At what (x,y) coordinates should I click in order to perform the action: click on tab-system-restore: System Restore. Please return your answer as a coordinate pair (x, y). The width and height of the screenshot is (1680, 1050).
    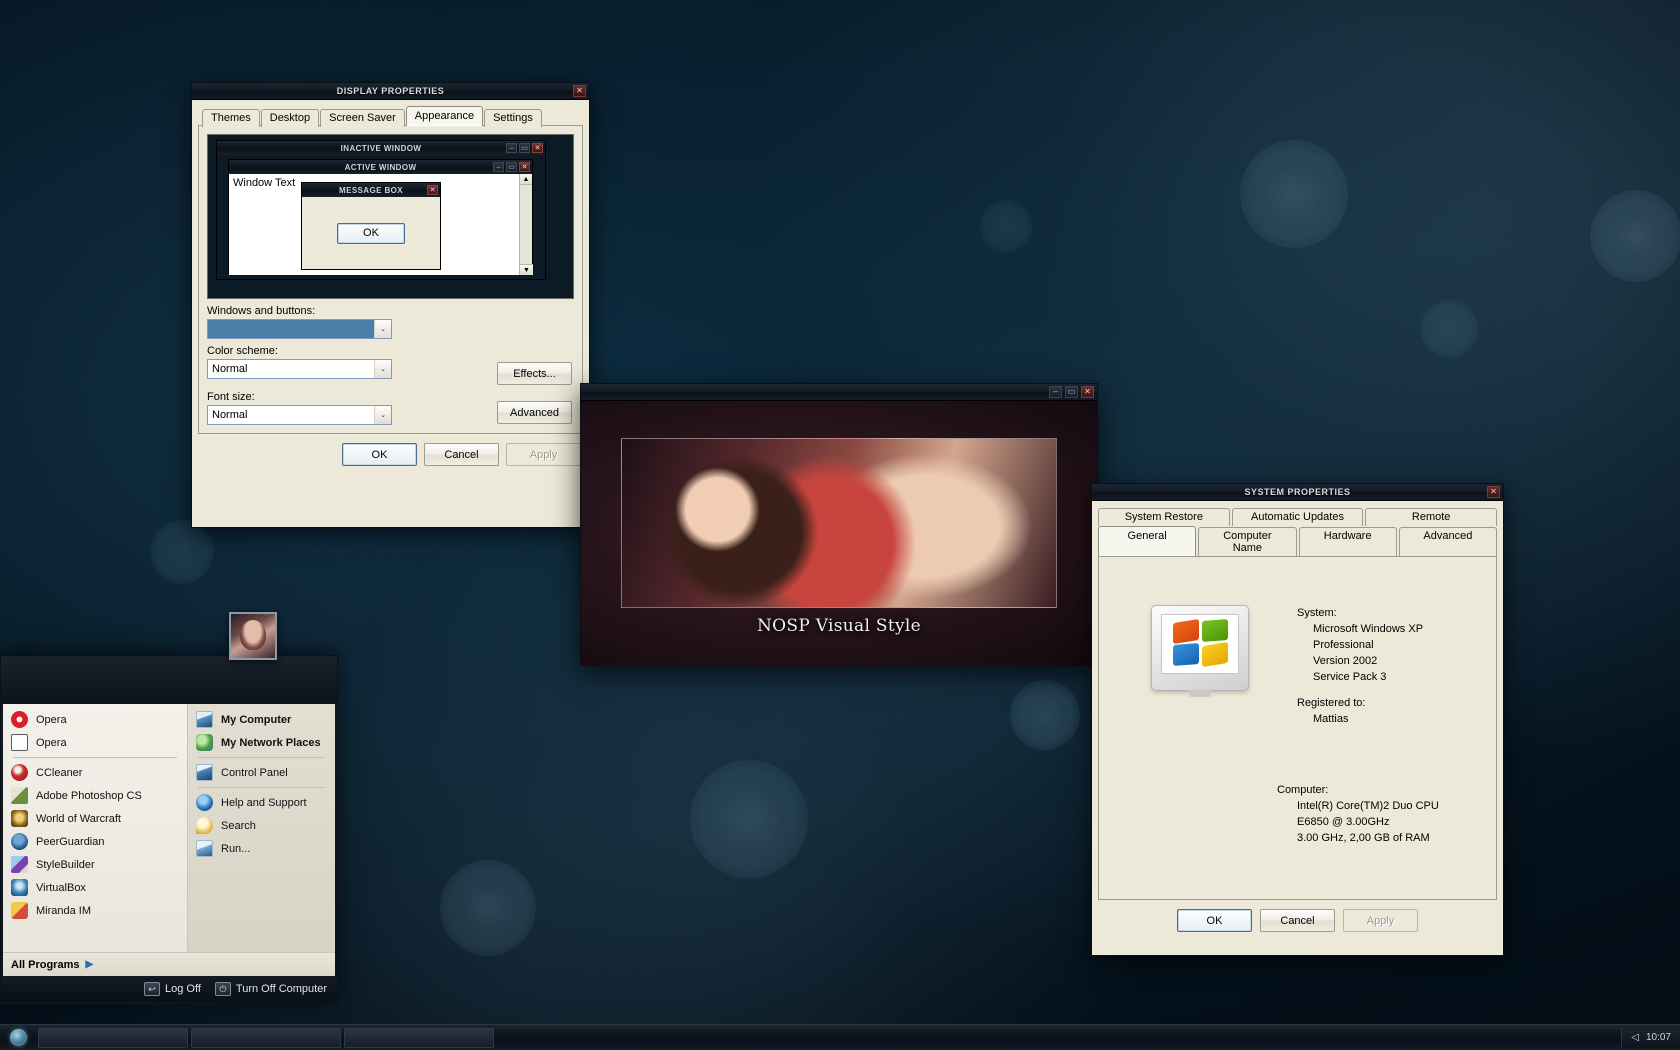
    Looking at the image, I should click on (1164, 517).